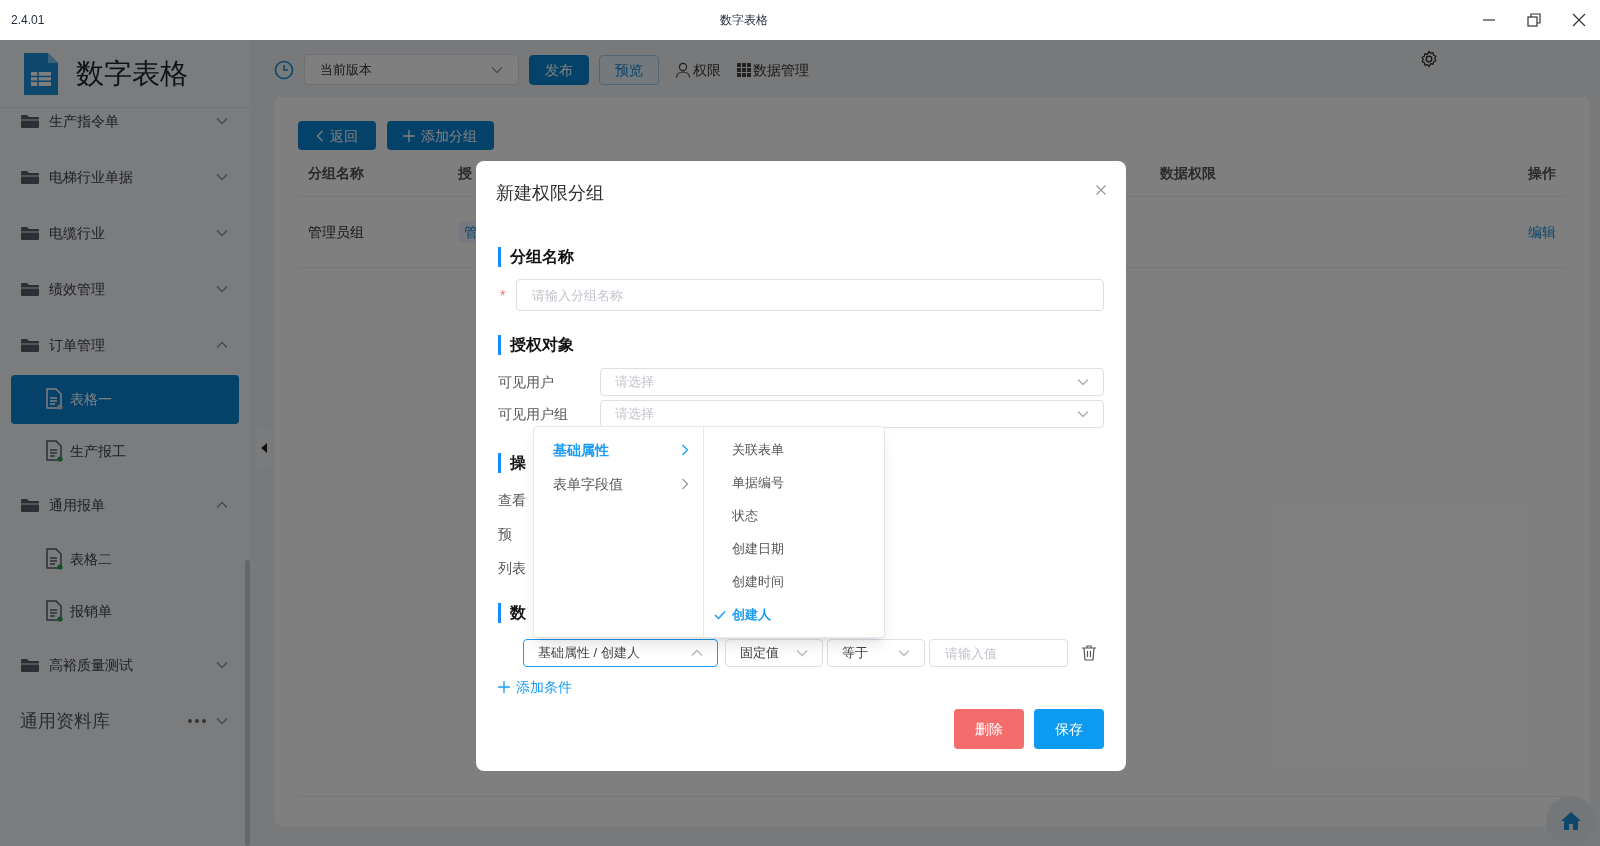 The width and height of the screenshot is (1600, 846). I want to click on field-label: 可见用户, so click(526, 382).